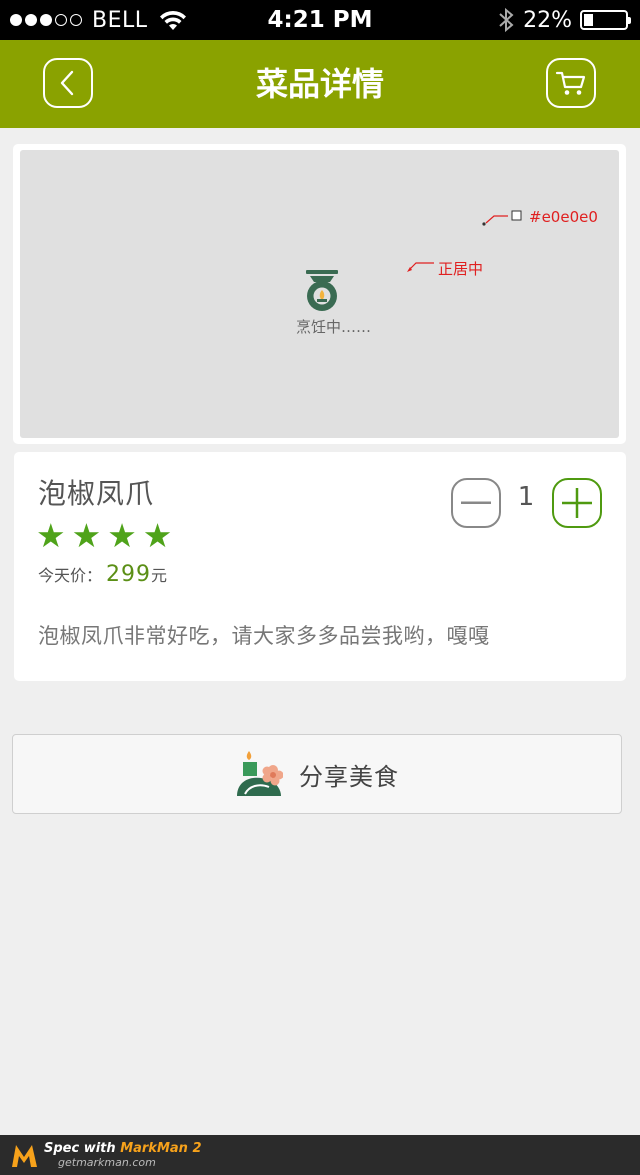  Describe the element at coordinates (159, 575) in the screenshot. I see `price-unit: 元` at that location.